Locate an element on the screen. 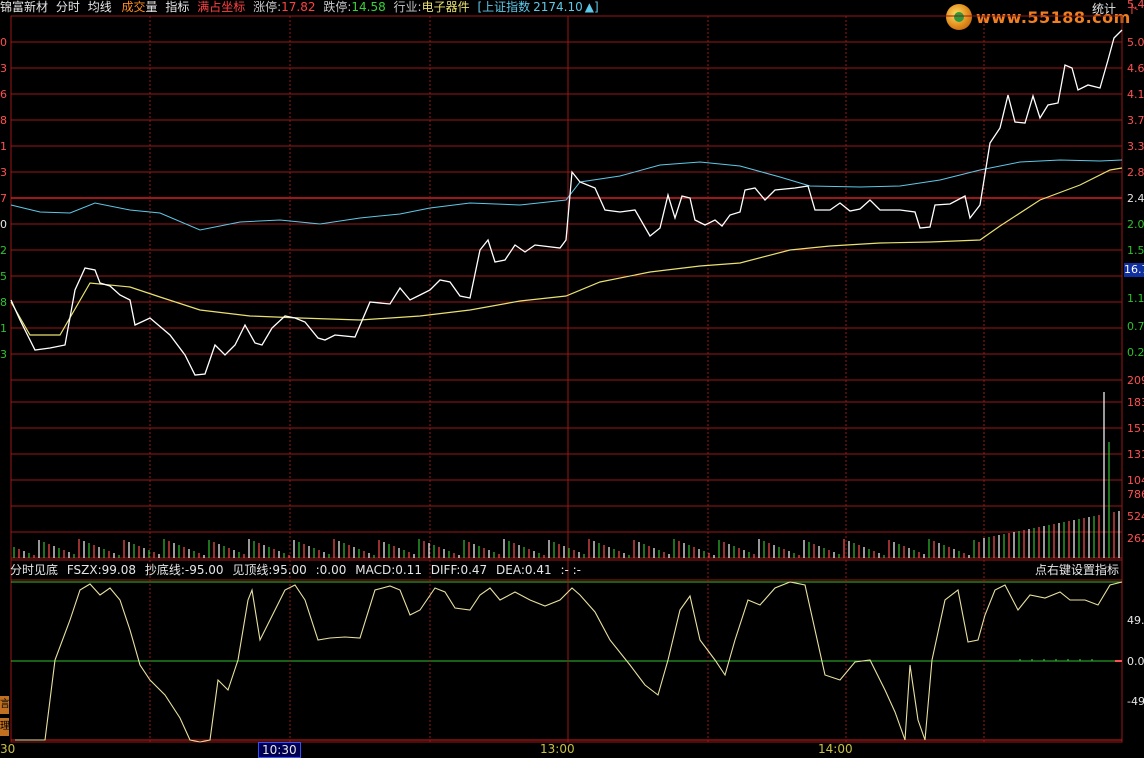 The height and width of the screenshot is (758, 1144). volume-axis-label: 524 is located at coordinates (1135, 516).